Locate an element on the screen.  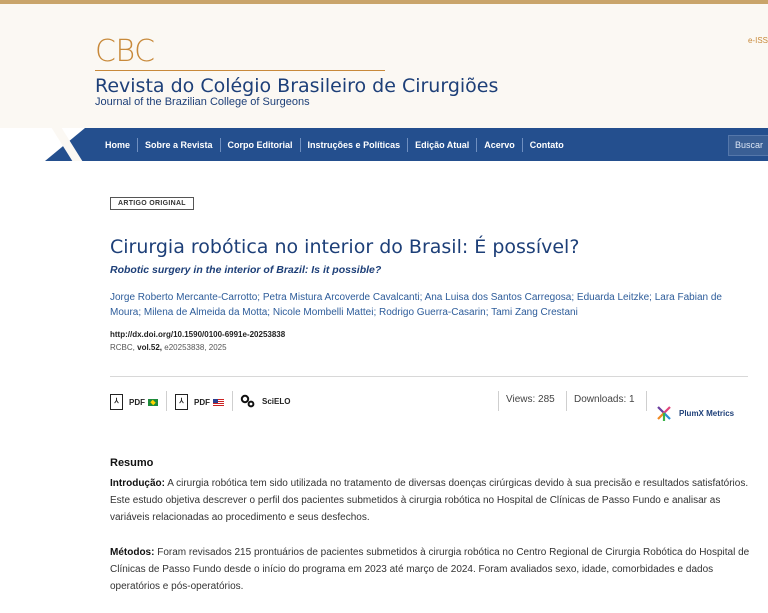
pdf-en-label: PDF is located at coordinates (202, 402).